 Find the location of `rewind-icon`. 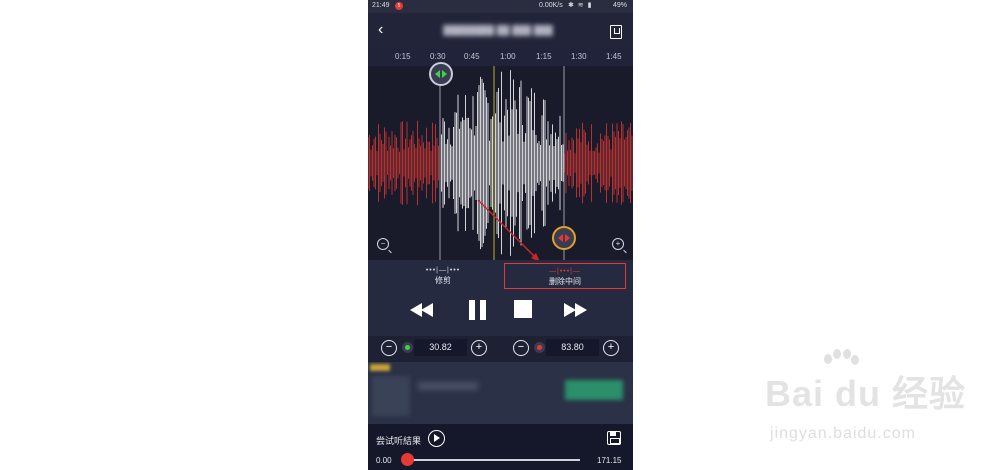

rewind-icon is located at coordinates (423, 310).